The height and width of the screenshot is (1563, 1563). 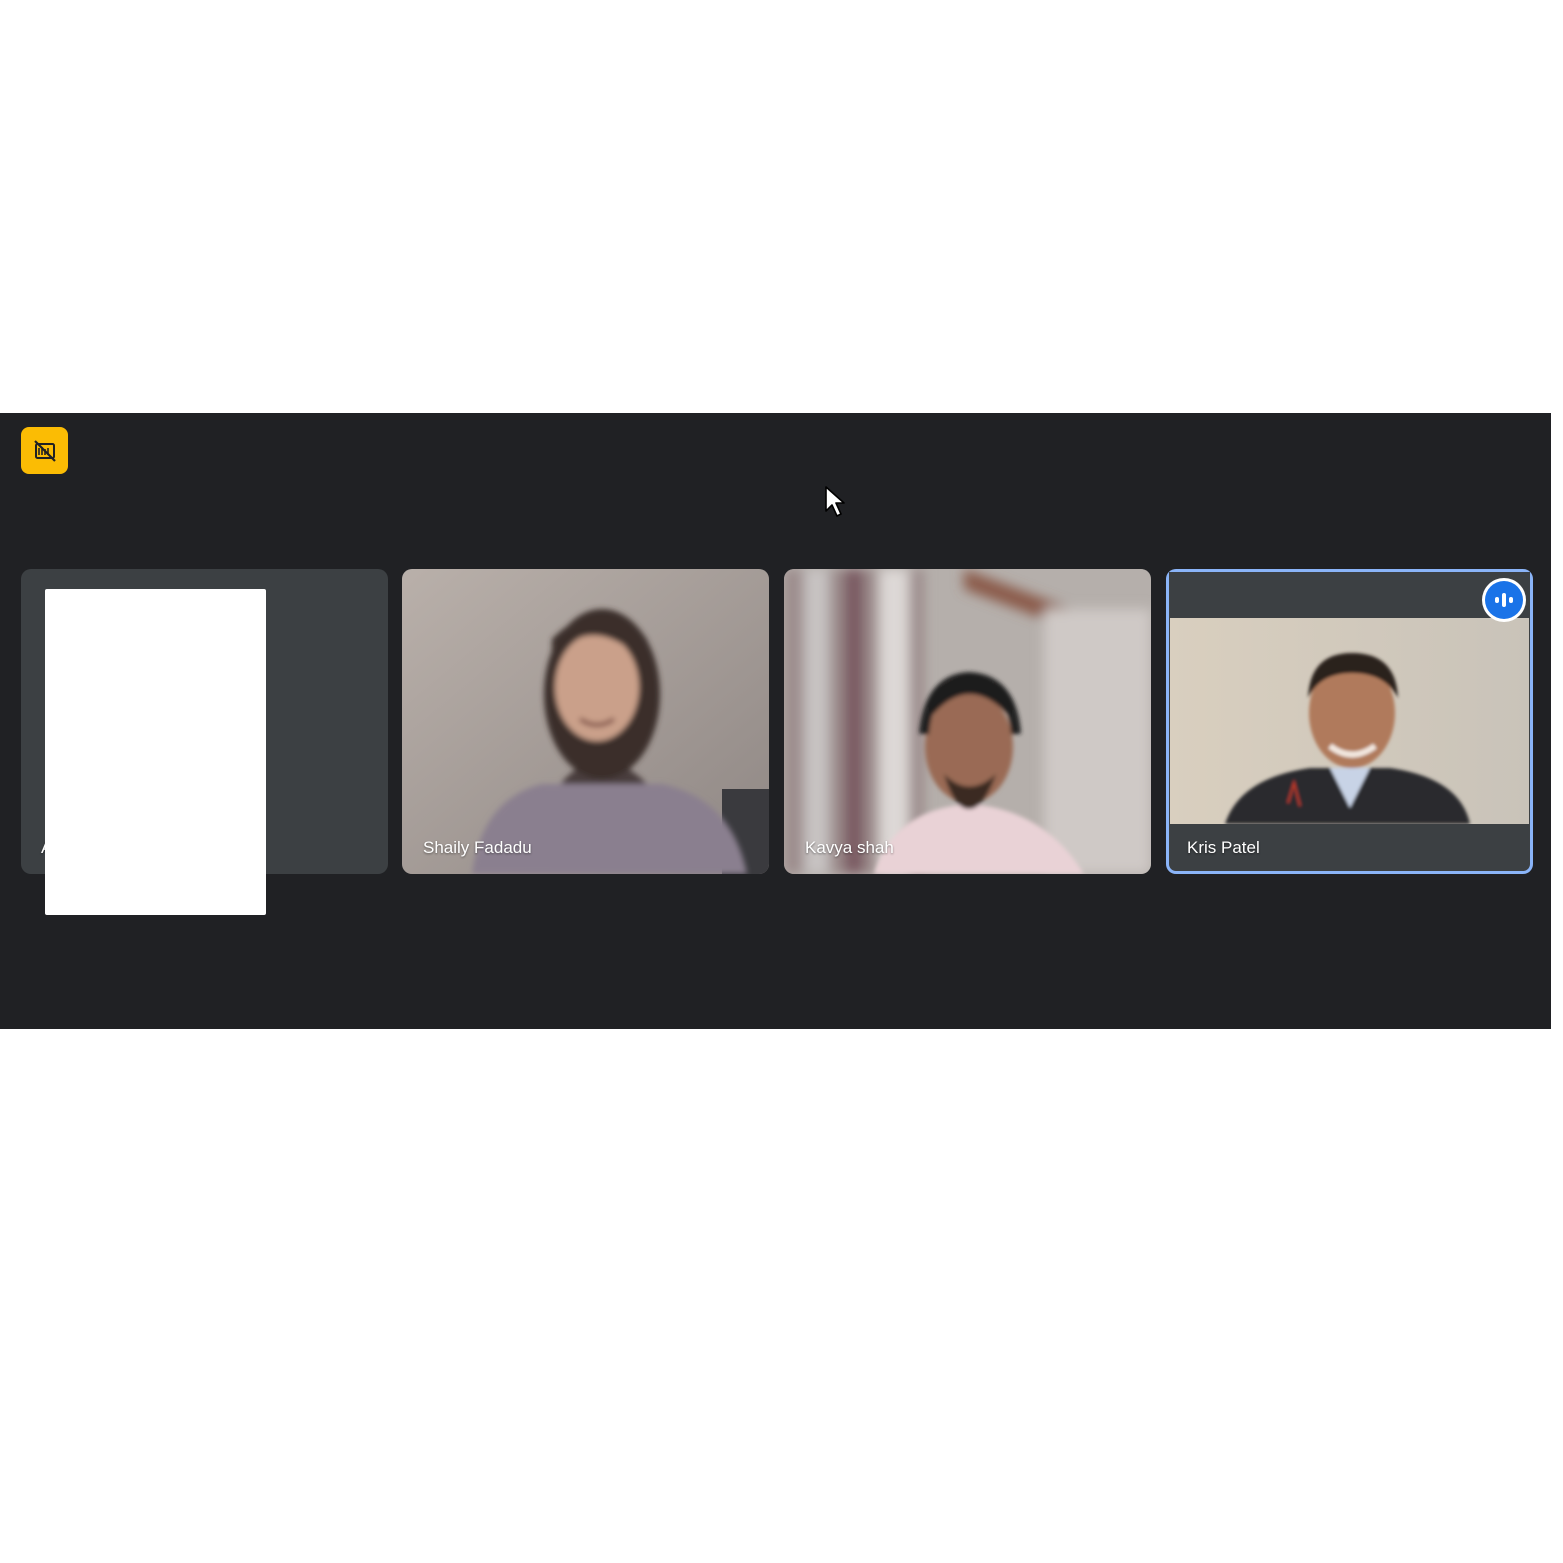 I want to click on participant-name: Kris Patel, so click(x=1223, y=847).